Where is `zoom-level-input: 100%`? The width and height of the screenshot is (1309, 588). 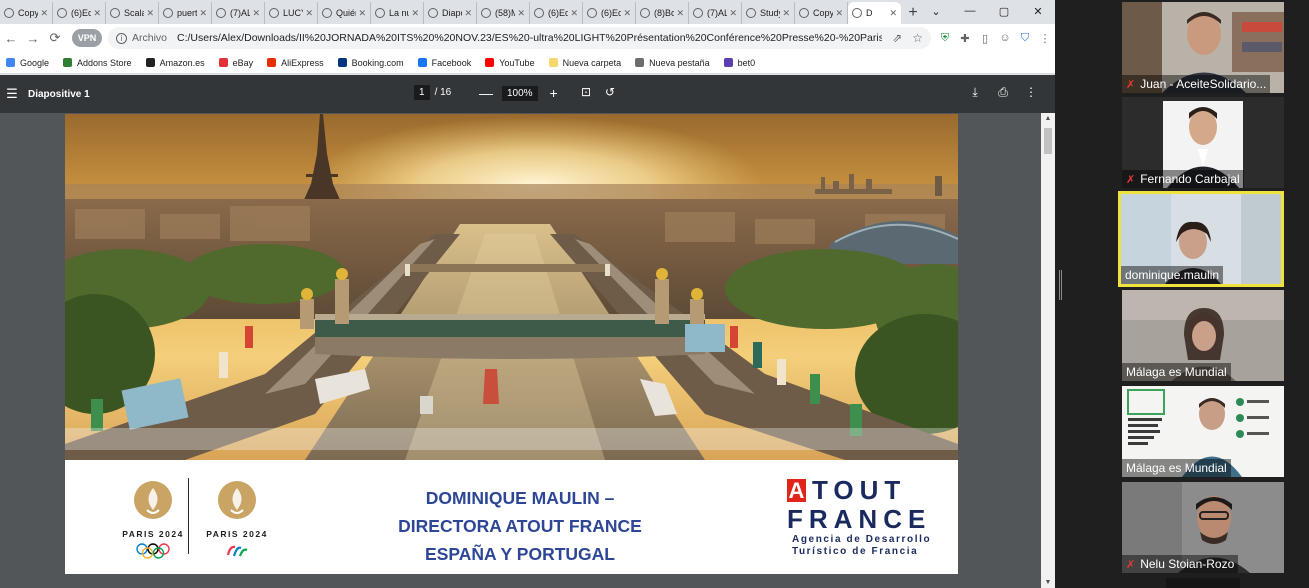
zoom-level-input: 100% is located at coordinates (520, 93).